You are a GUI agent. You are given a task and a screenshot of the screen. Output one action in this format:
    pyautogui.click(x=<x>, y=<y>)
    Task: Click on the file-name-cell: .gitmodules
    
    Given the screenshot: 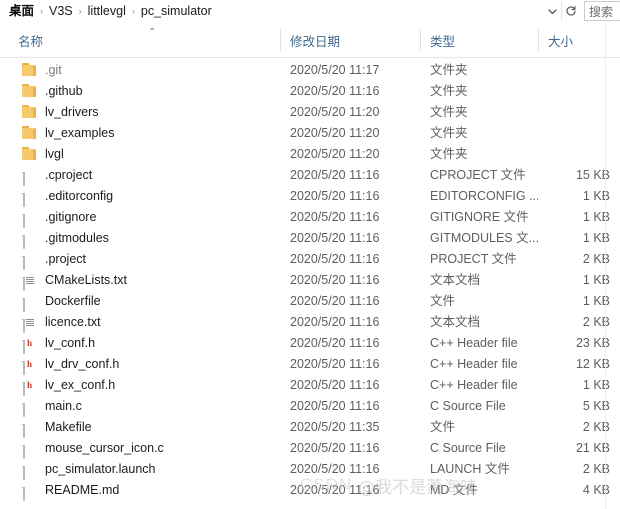 What is the action you would take?
    pyautogui.click(x=151, y=238)
    